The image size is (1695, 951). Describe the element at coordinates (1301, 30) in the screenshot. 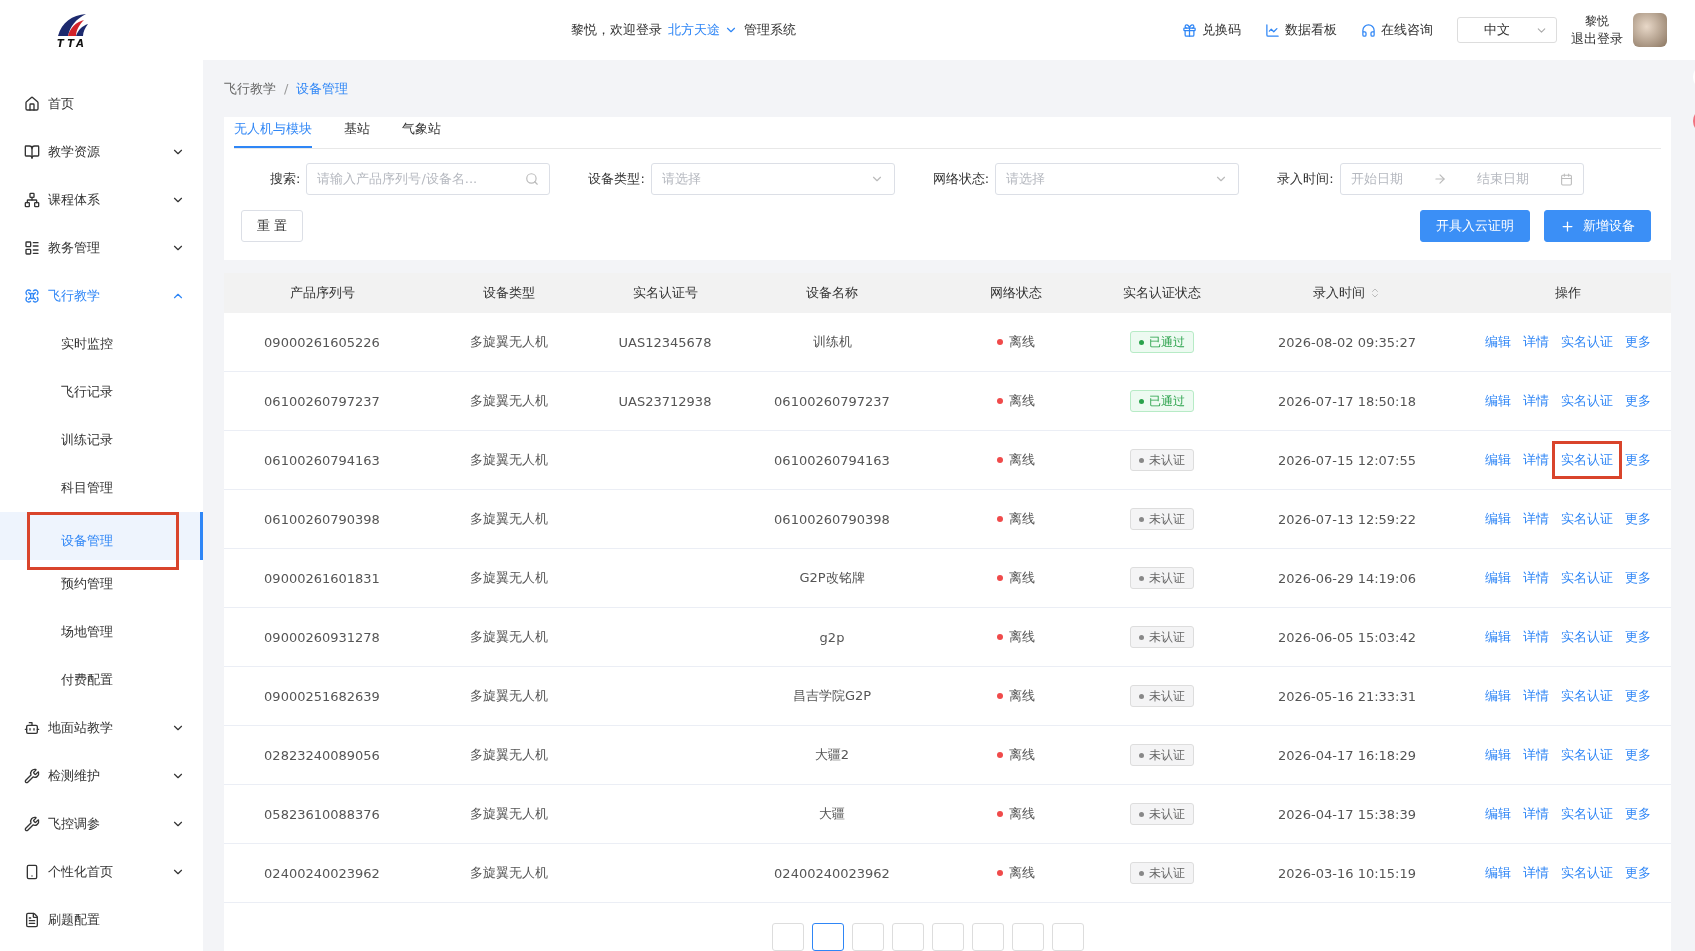

I see `header-link: 数据看板` at that location.